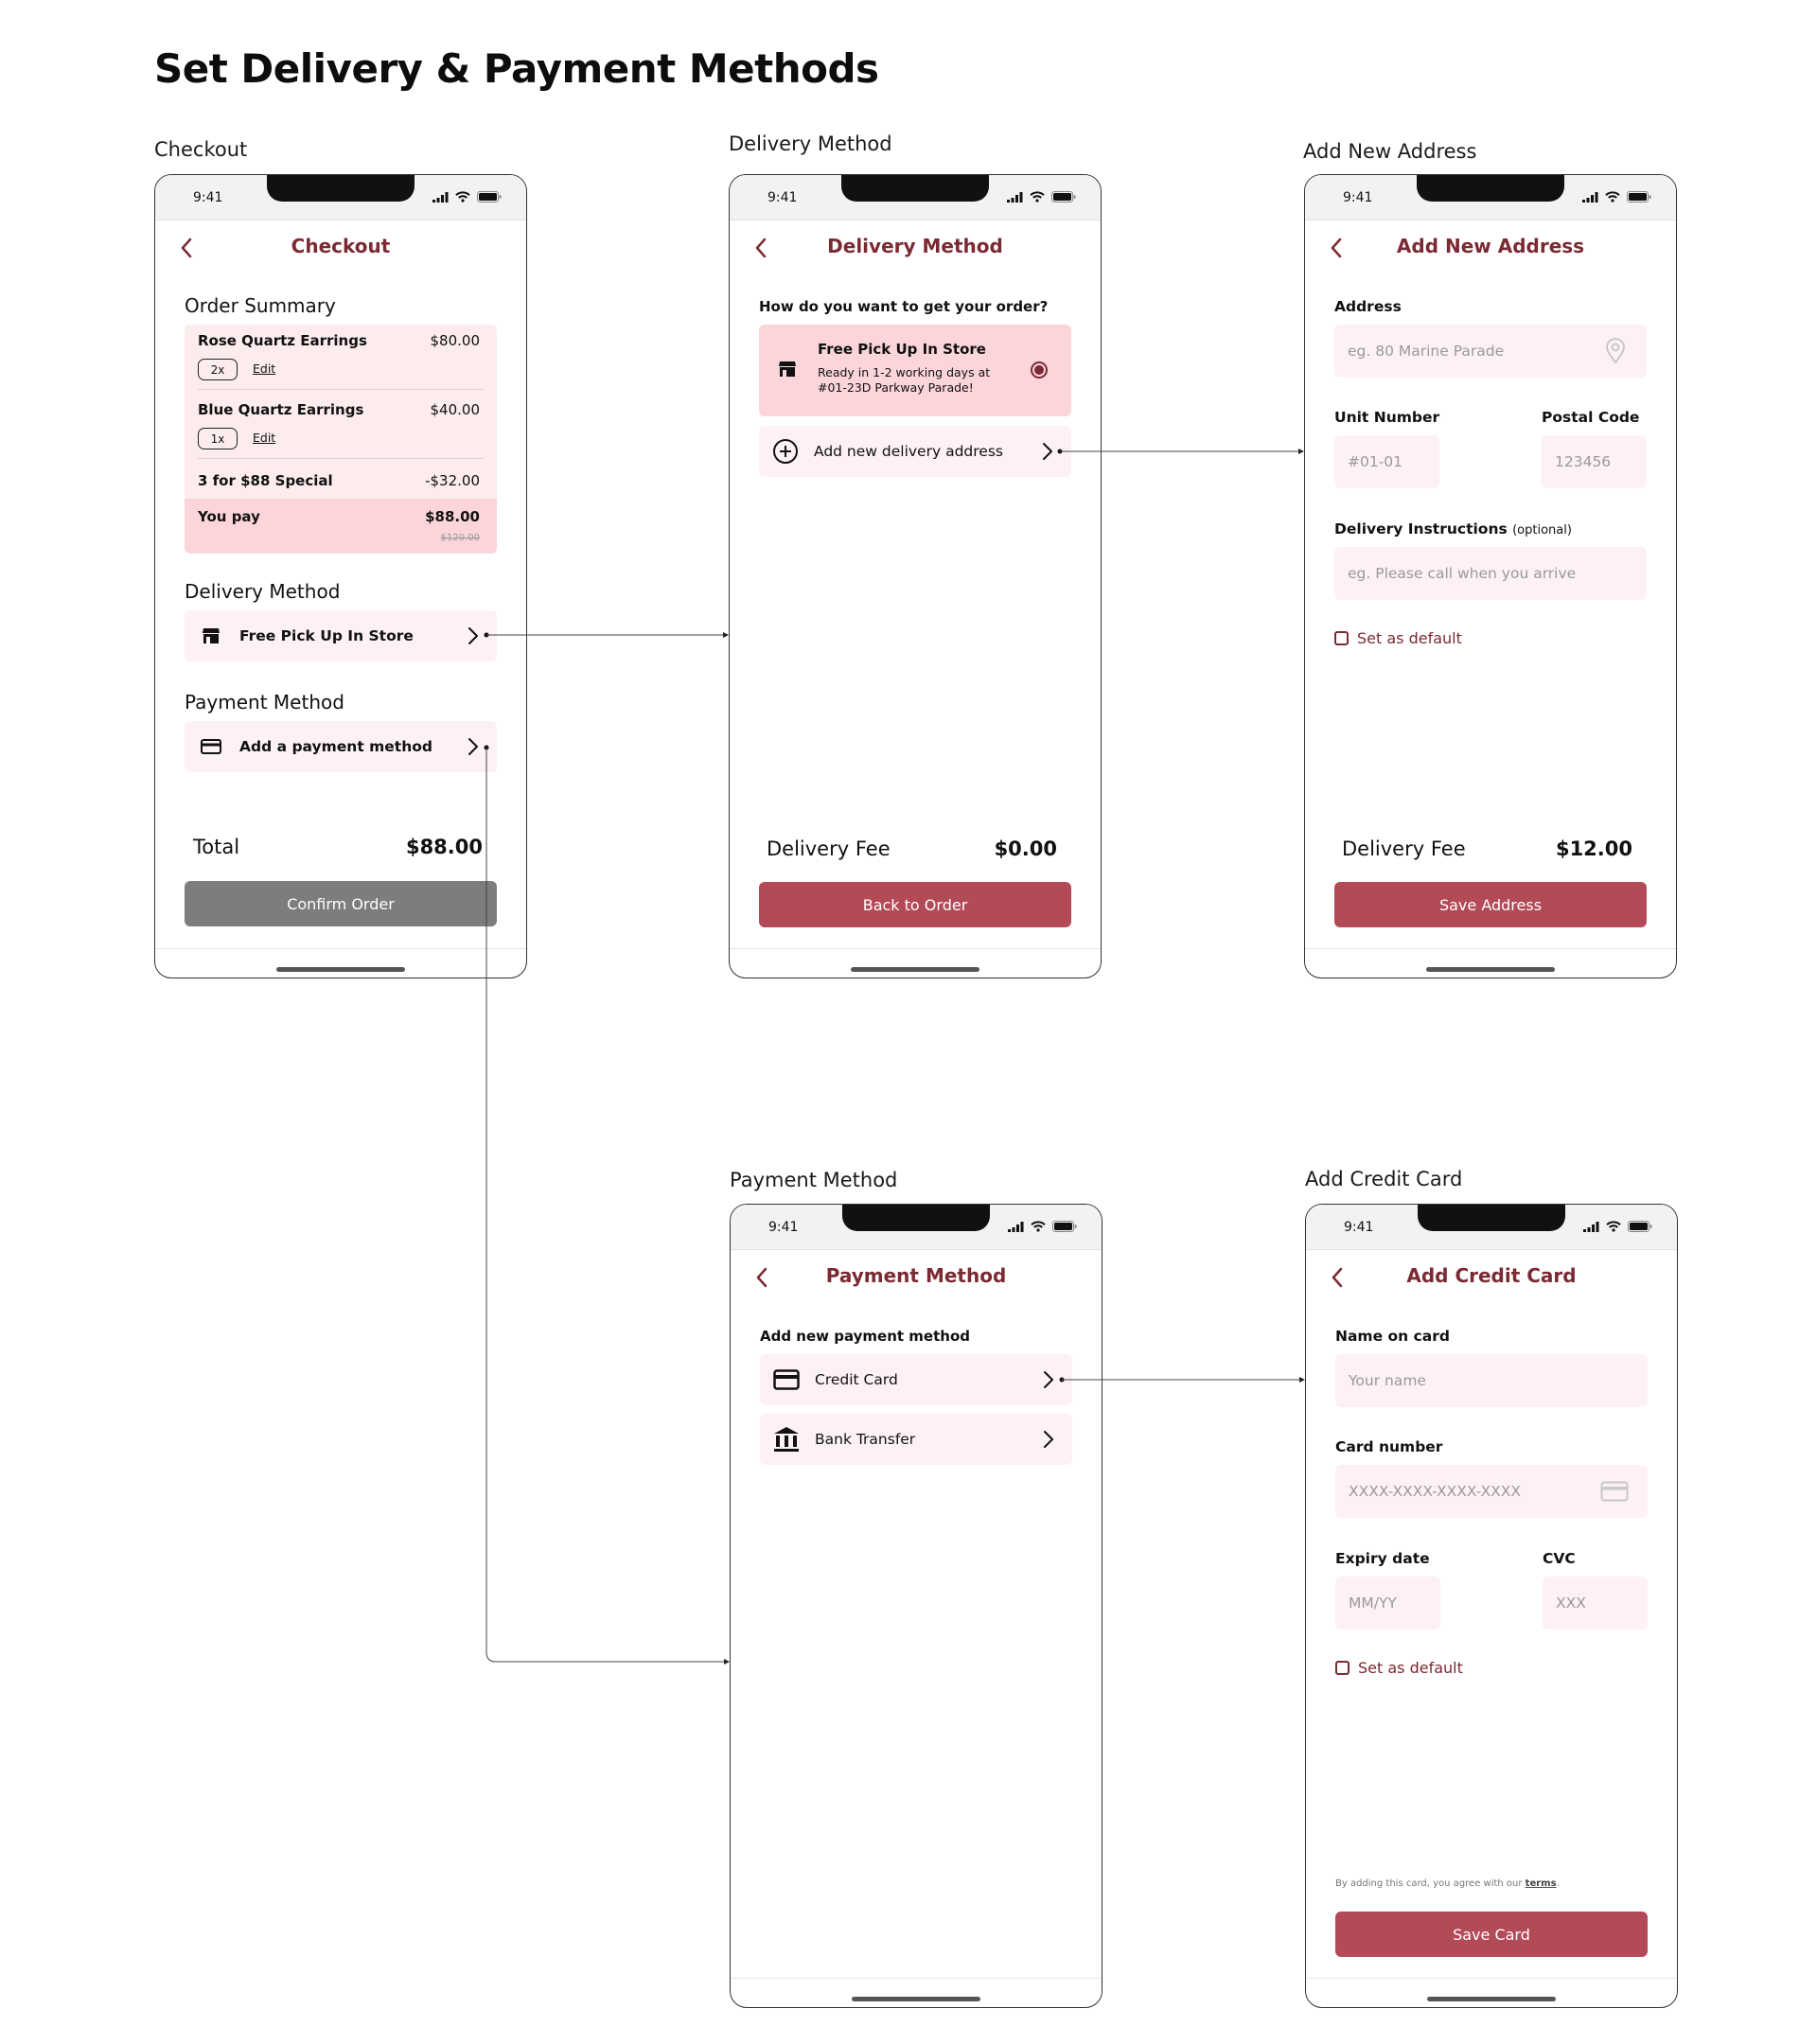 This screenshot has height=2044, width=1817. Describe the element at coordinates (1387, 1380) in the screenshot. I see `name-placeholder: Your name` at that location.